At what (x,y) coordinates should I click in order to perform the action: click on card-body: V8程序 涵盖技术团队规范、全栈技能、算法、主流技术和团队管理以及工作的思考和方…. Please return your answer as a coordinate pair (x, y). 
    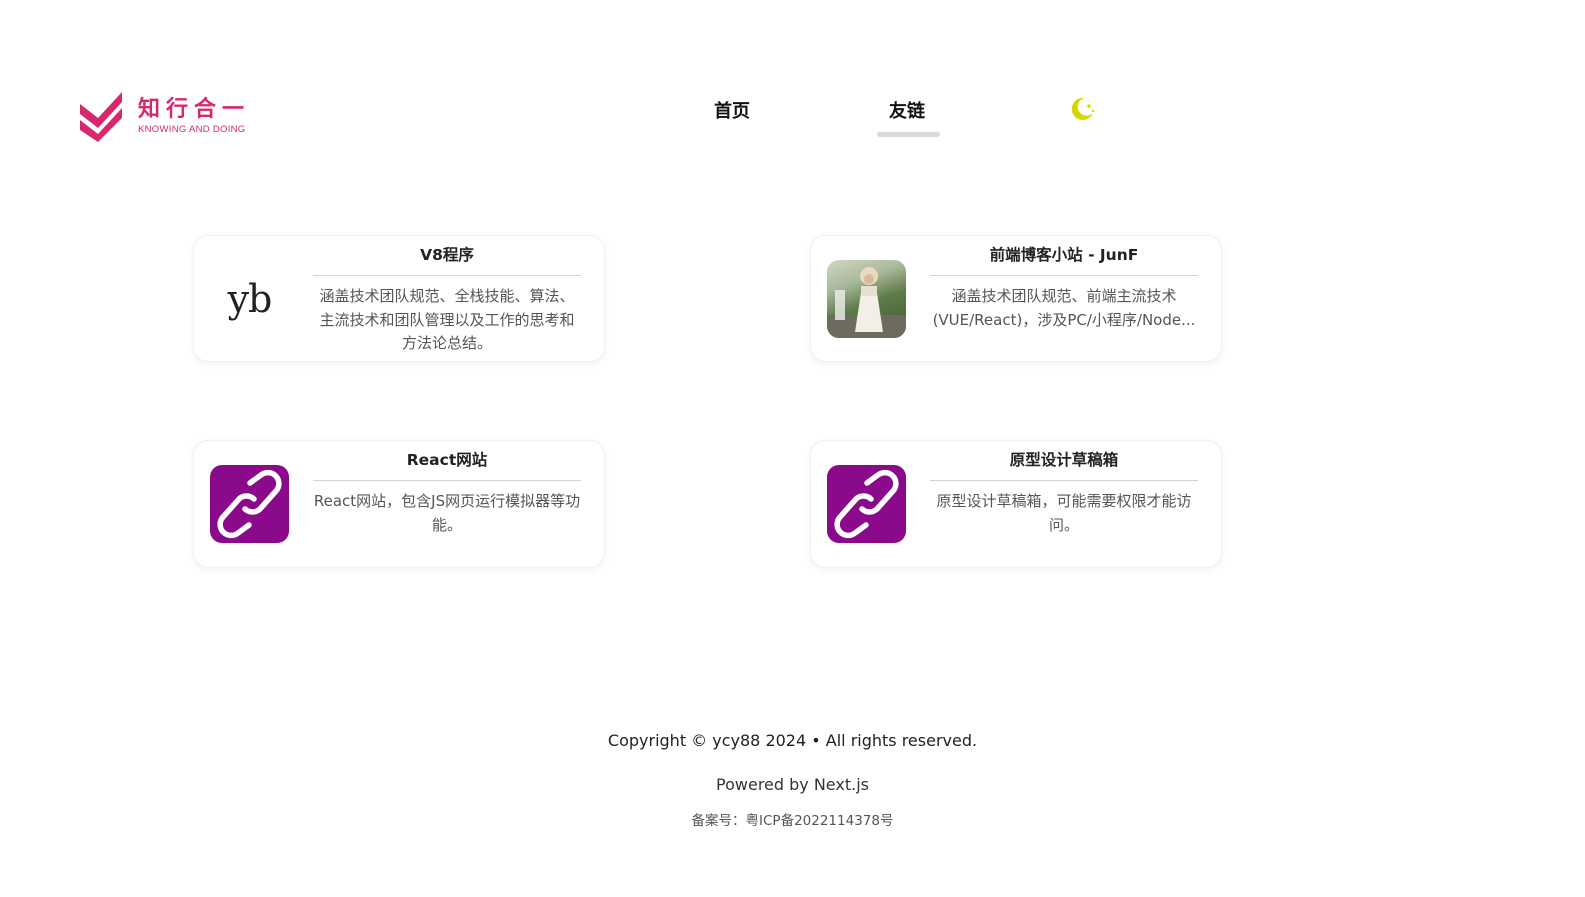
    Looking at the image, I should click on (447, 300).